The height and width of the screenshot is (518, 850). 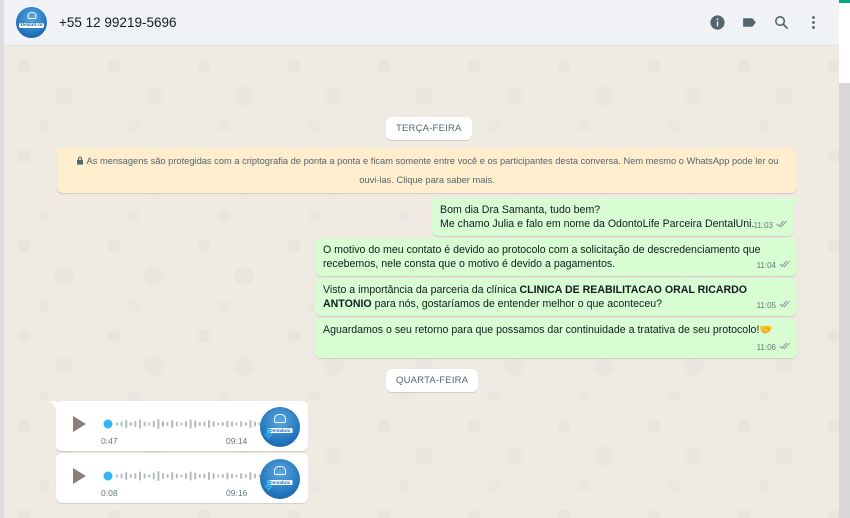 I want to click on message-meta: 11:05, so click(x=774, y=306).